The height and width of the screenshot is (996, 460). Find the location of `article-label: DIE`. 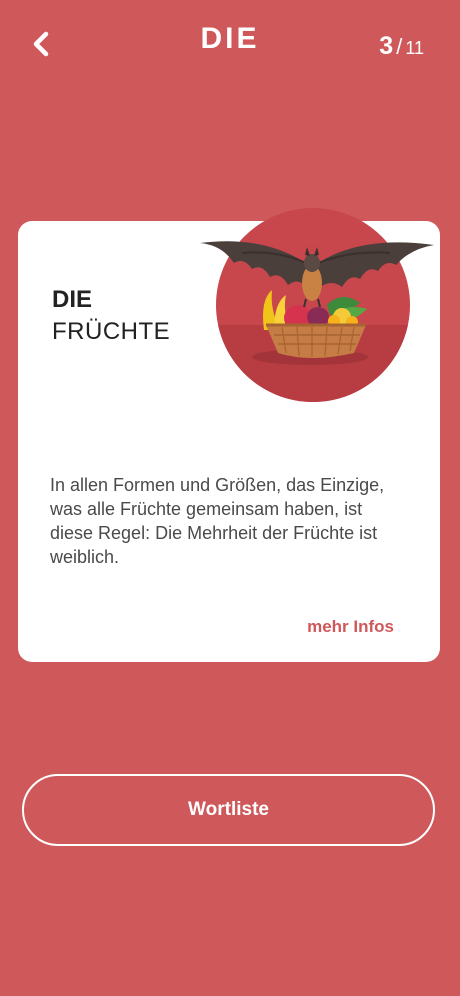

article-label: DIE is located at coordinates (72, 299).